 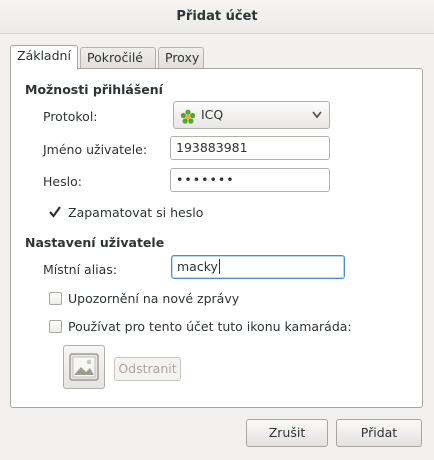 I want to click on tab-pokrocile: Pokročilé, so click(x=118, y=58).